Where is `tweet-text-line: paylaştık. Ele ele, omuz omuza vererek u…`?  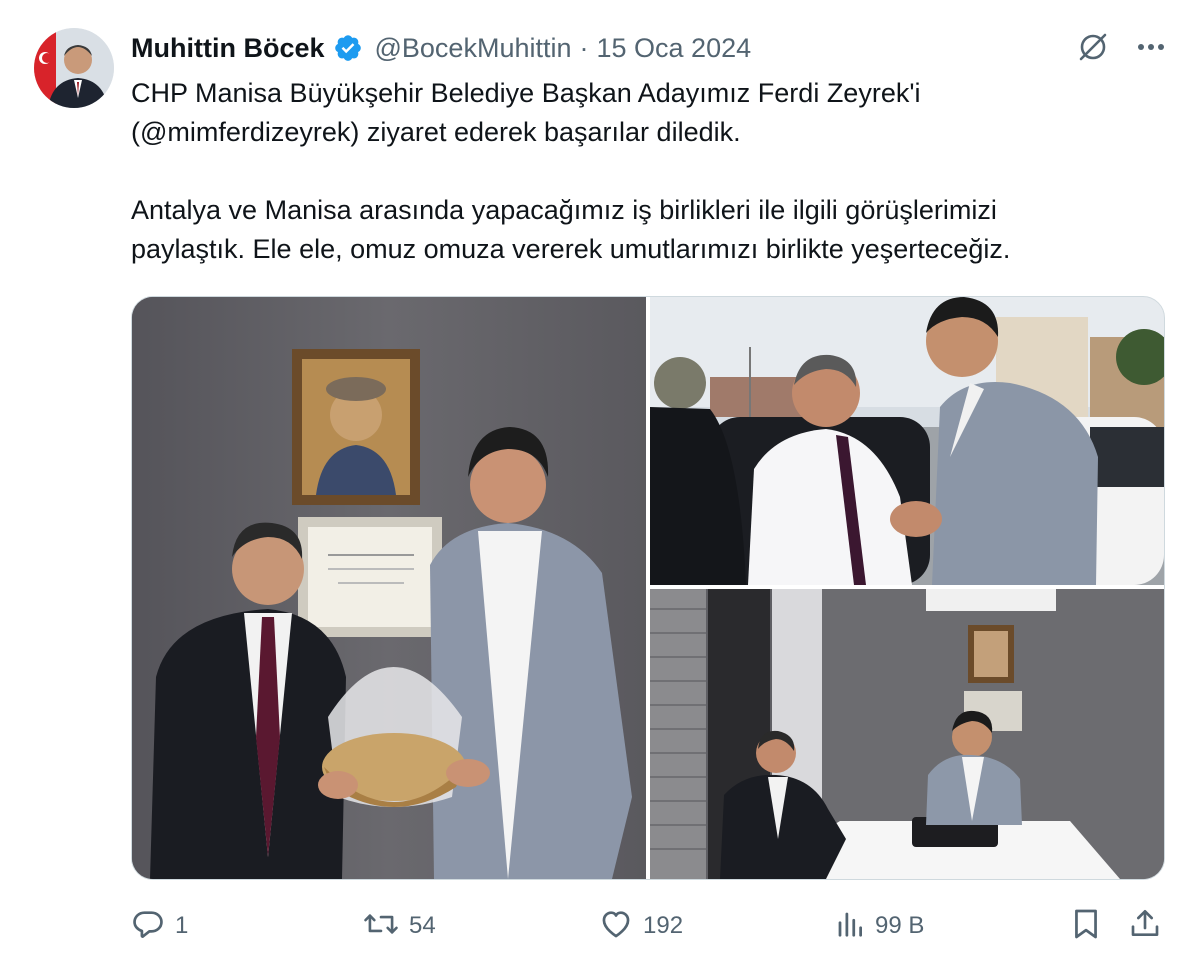
tweet-text-line: paylaştık. Ele ele, omuz omuza vererek u… is located at coordinates (571, 249).